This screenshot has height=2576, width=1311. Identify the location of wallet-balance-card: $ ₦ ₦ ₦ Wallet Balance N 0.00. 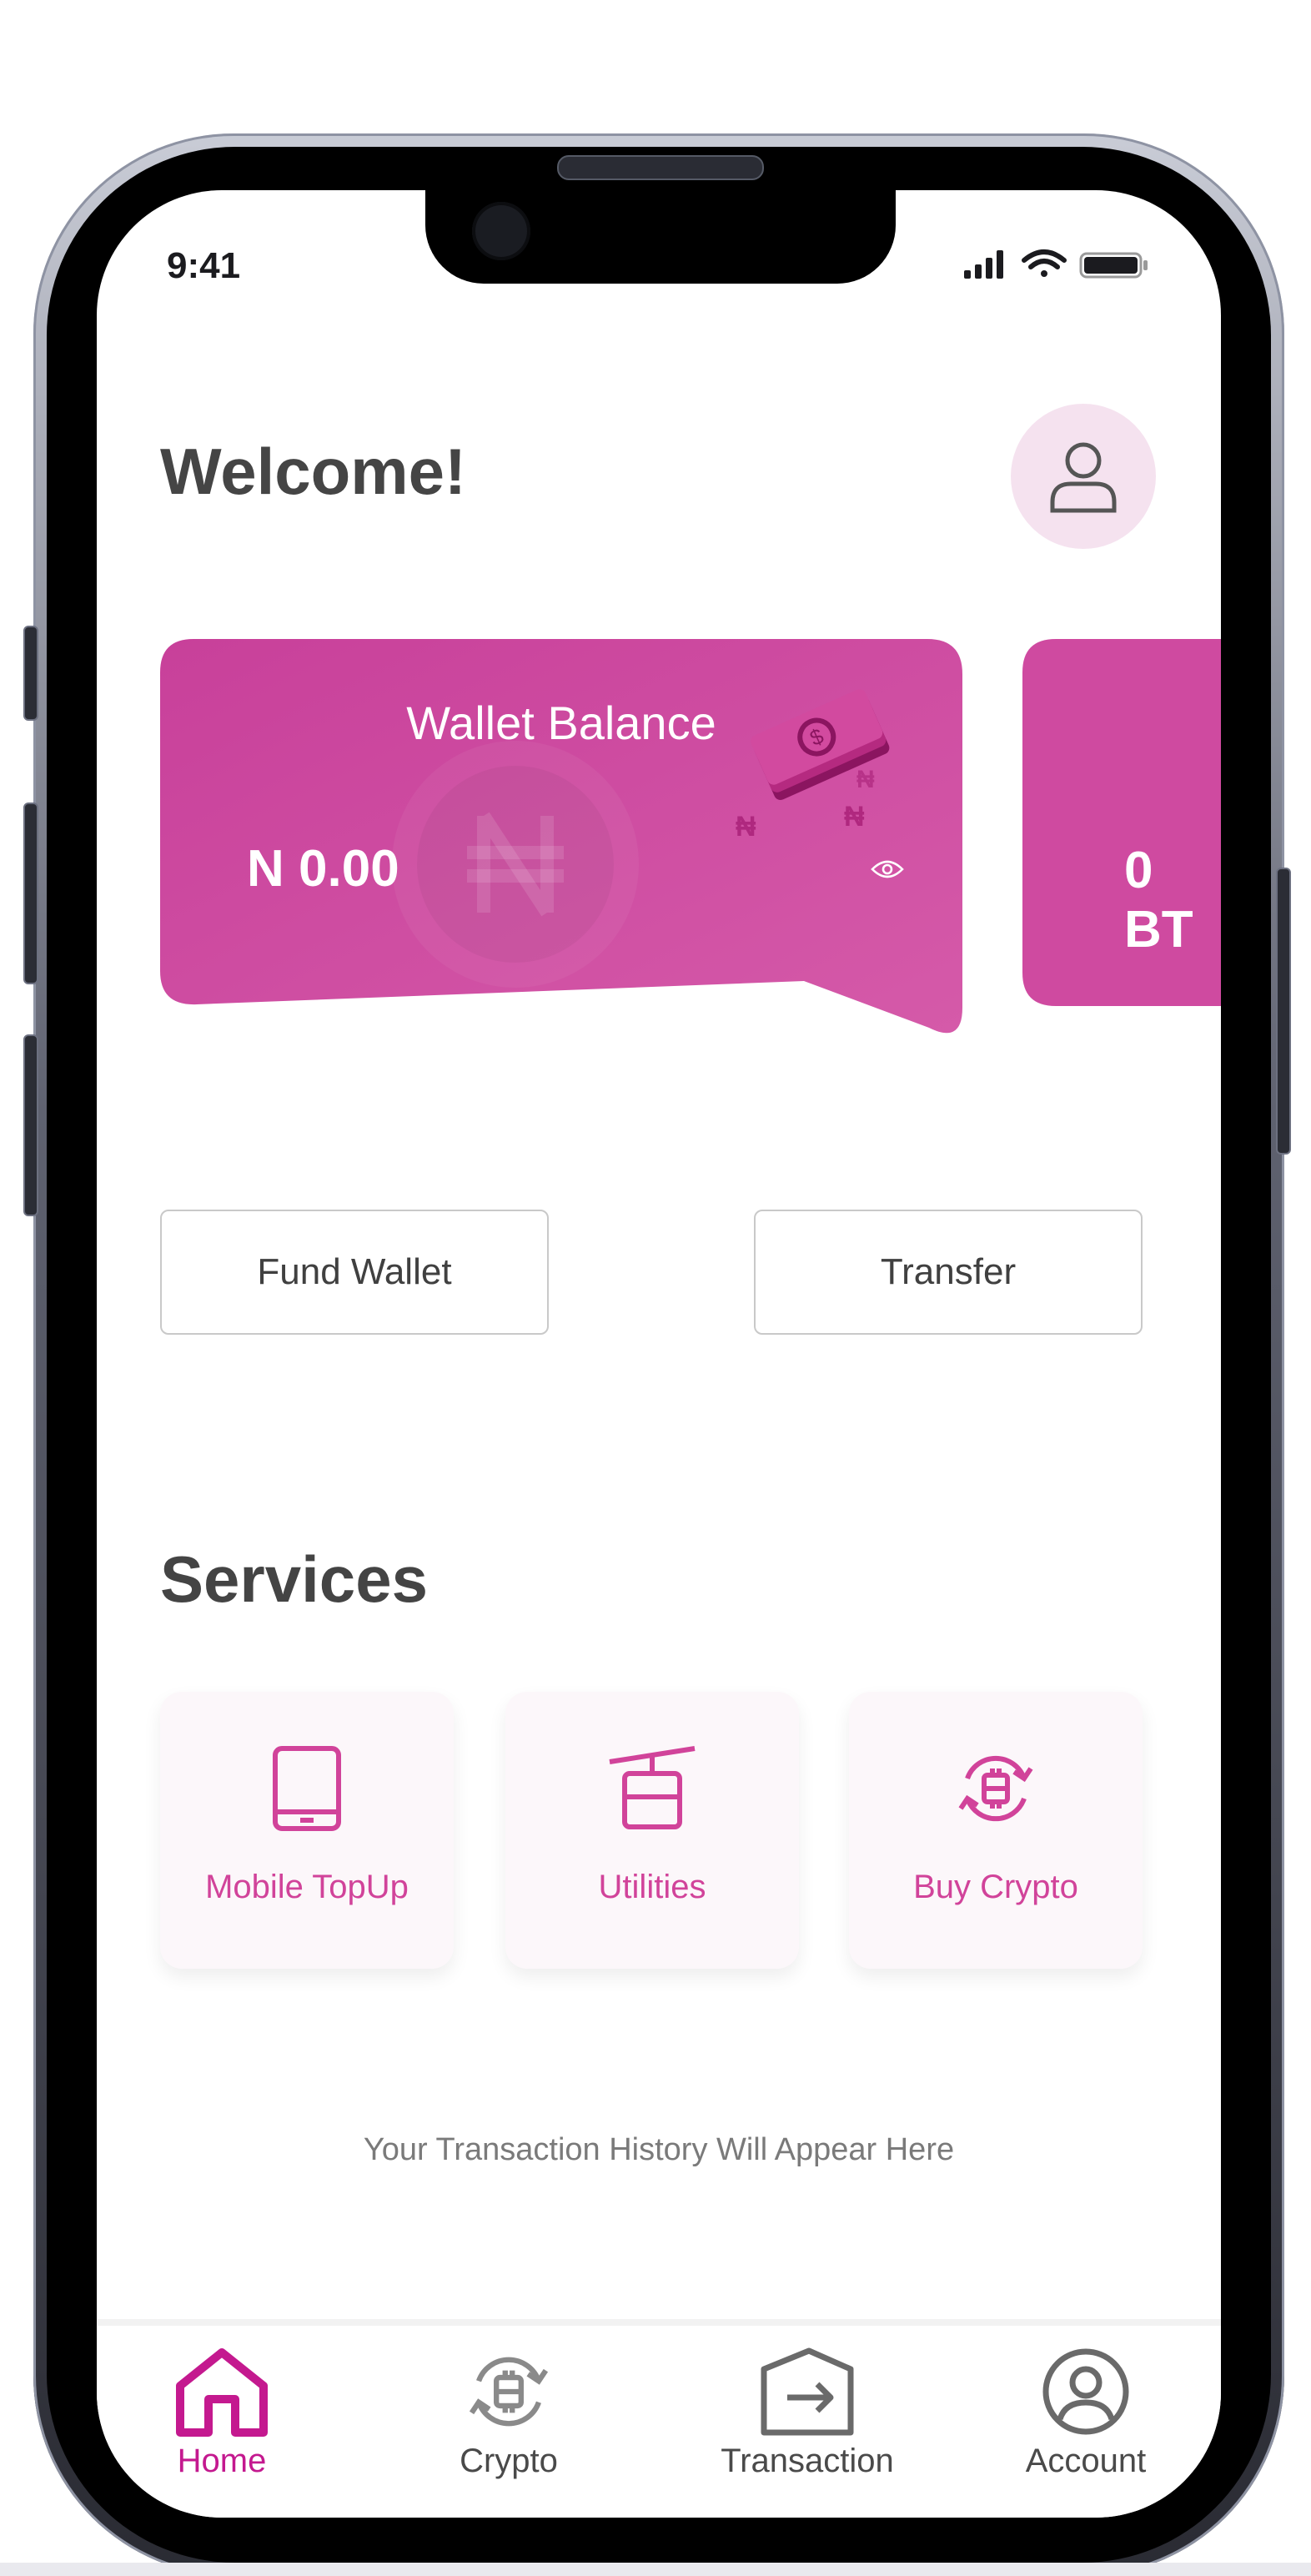
(561, 839).